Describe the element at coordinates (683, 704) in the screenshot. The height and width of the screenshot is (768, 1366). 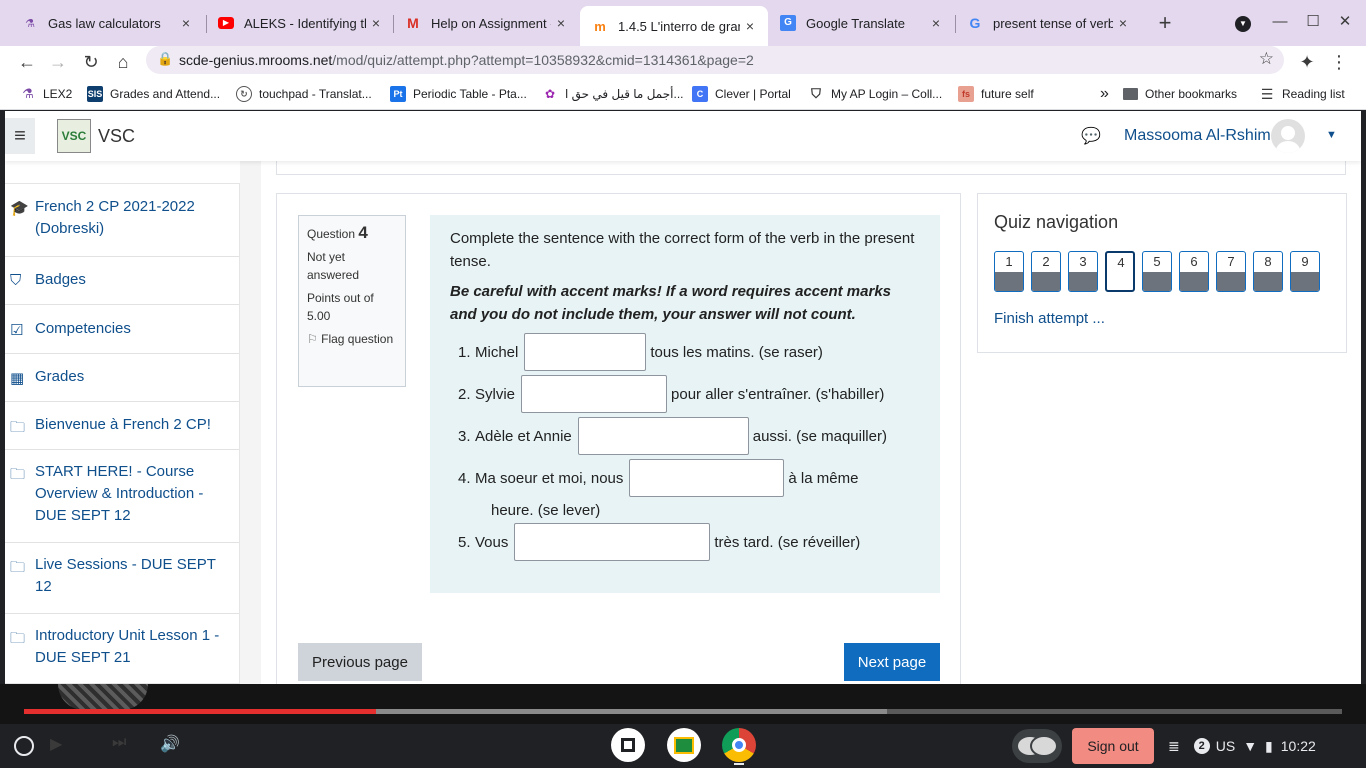
I see `video-player-strip` at that location.